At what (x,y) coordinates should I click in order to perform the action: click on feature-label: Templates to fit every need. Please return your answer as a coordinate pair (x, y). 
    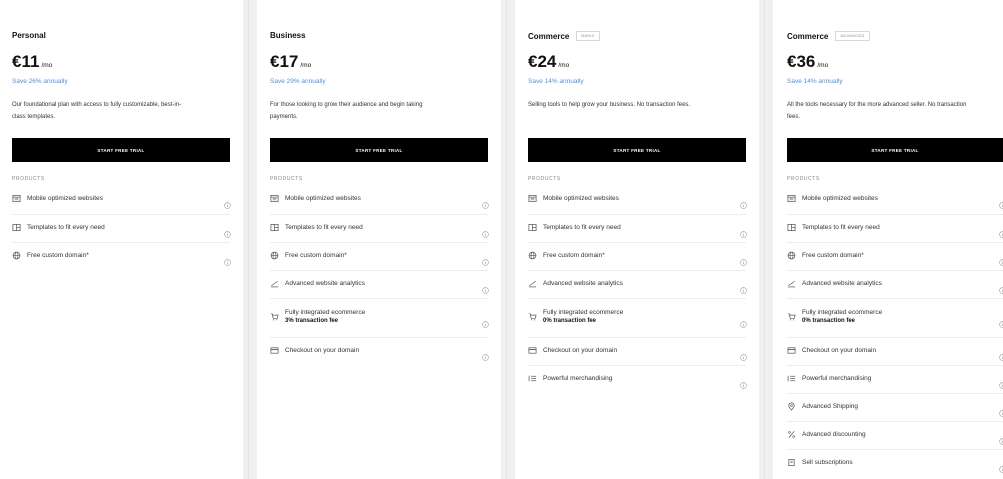
    Looking at the image, I should click on (66, 227).